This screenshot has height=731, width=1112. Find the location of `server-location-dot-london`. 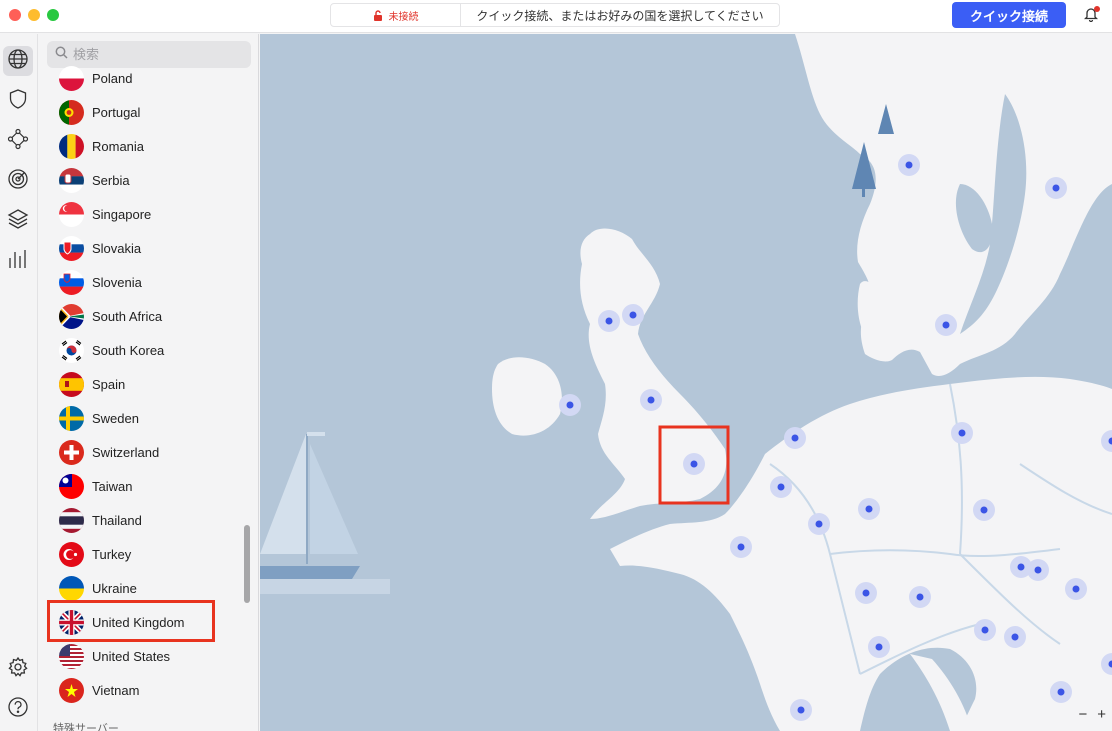

server-location-dot-london is located at coordinates (694, 464).